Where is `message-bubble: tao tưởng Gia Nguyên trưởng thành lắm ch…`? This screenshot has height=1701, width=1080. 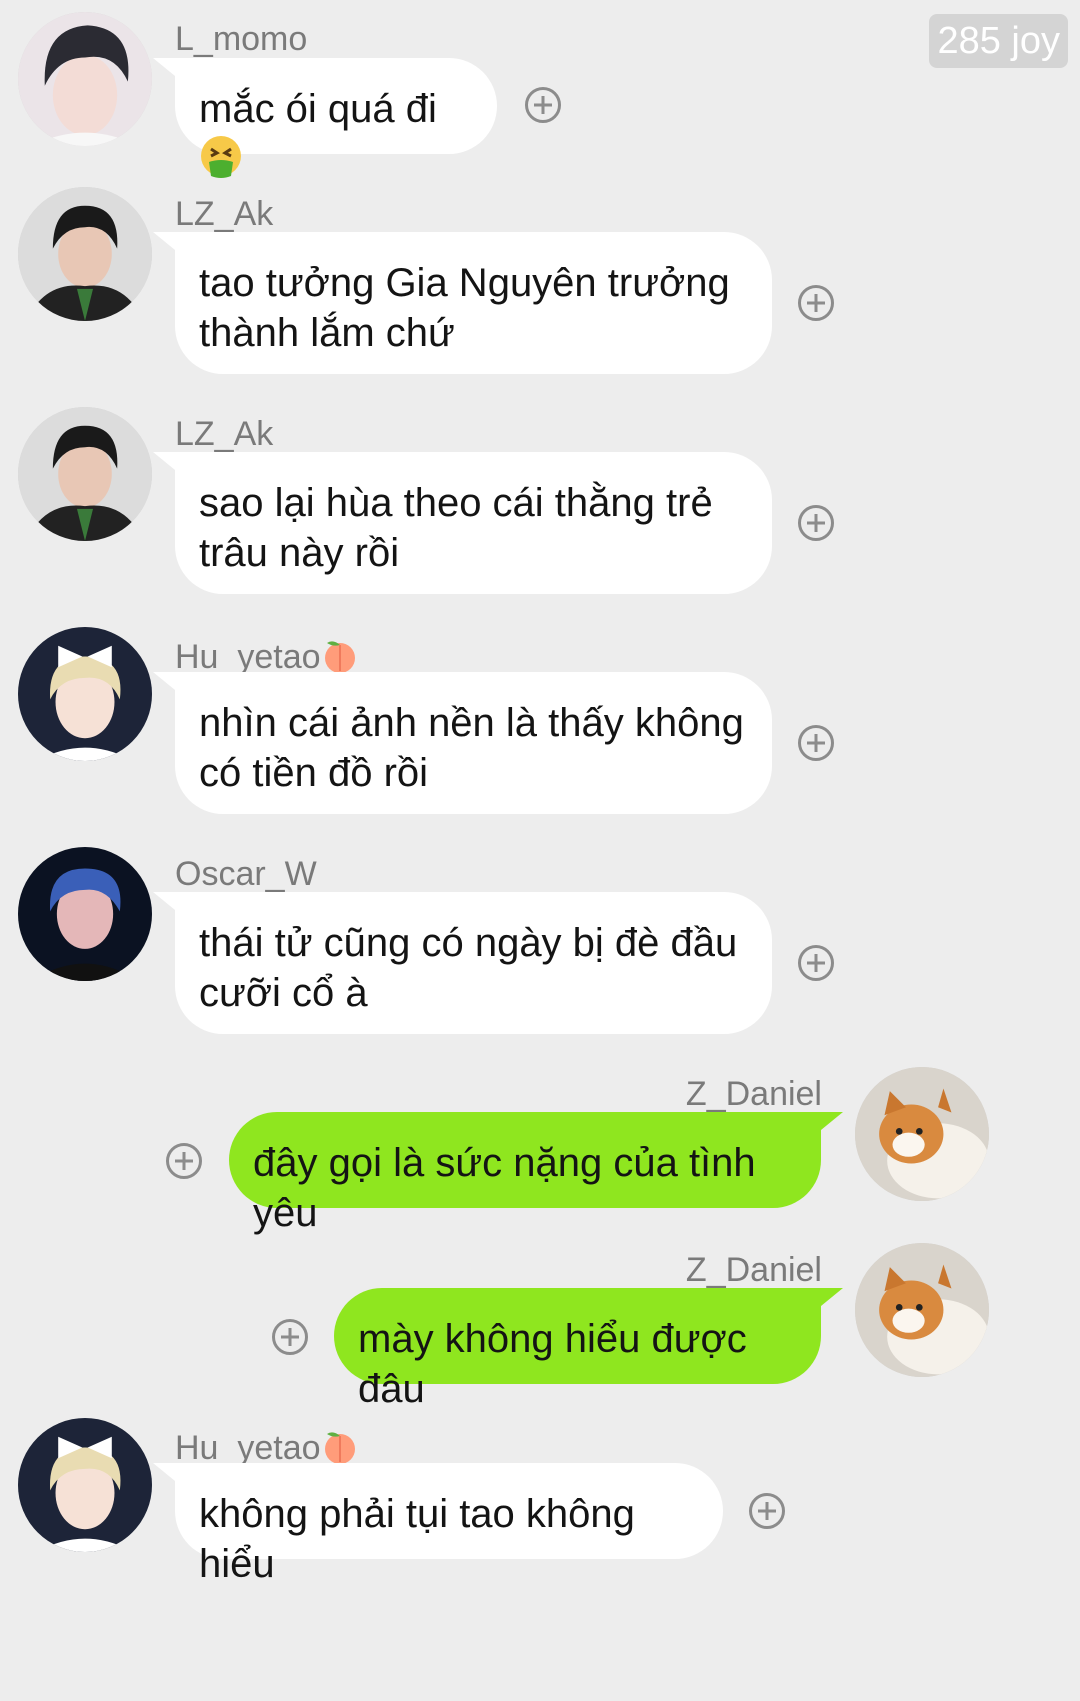
message-bubble: tao tưởng Gia Nguyên trưởng thành lắm ch… is located at coordinates (462, 303).